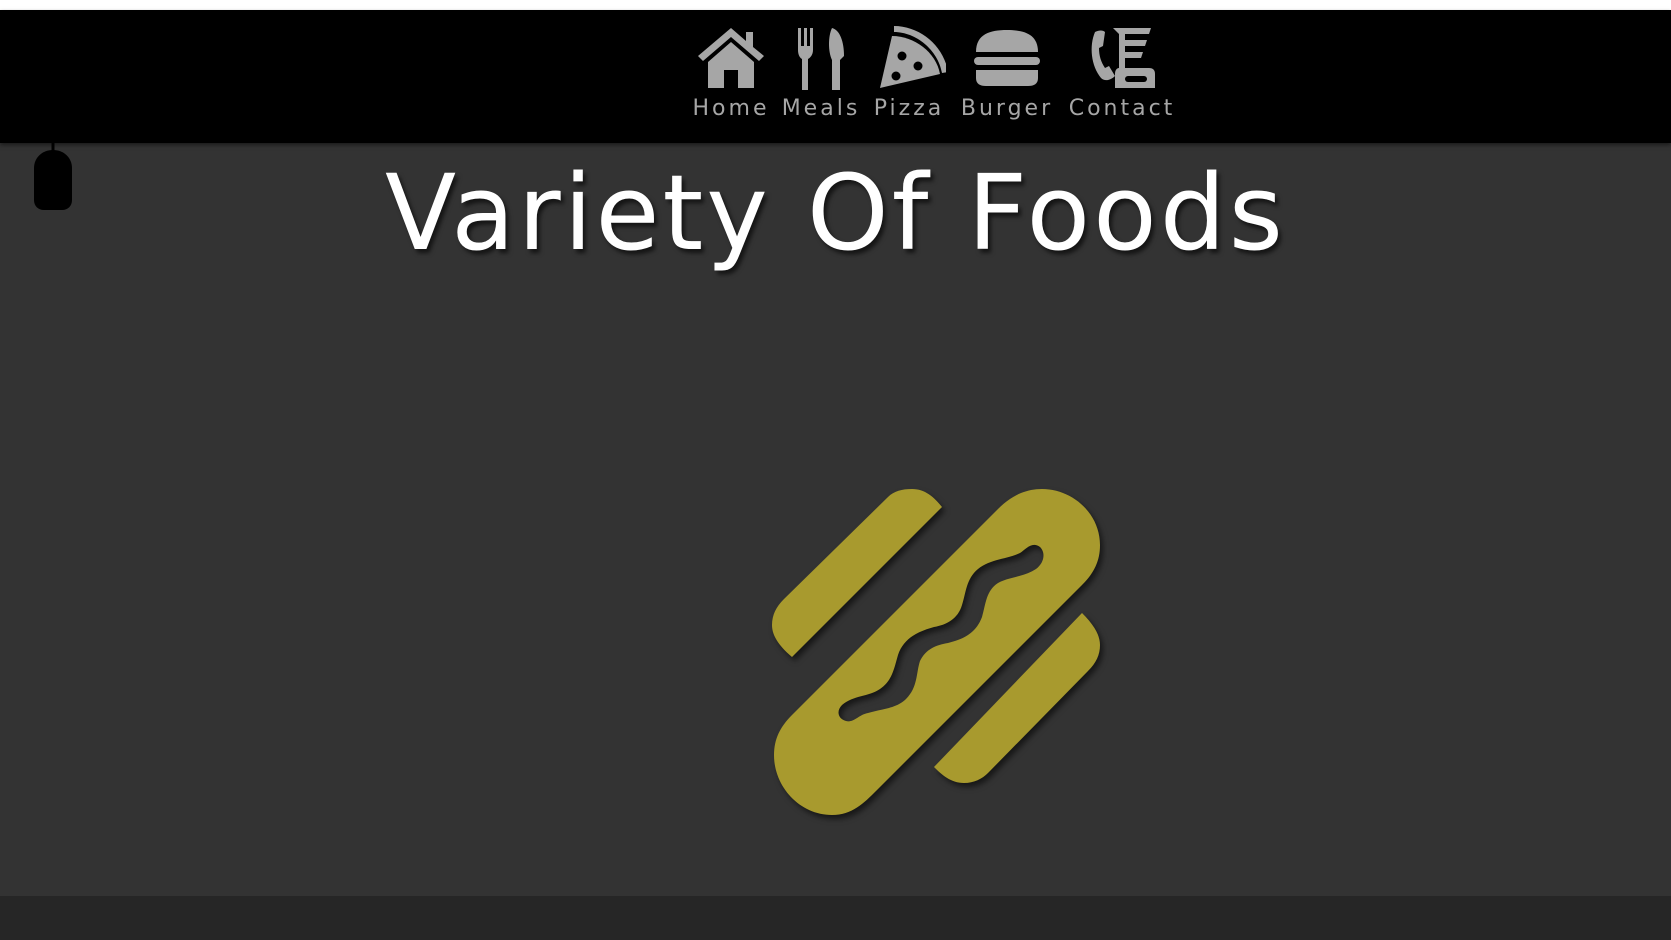 The height and width of the screenshot is (940, 1671). Describe the element at coordinates (1123, 58) in the screenshot. I see `phone-fax-icon` at that location.